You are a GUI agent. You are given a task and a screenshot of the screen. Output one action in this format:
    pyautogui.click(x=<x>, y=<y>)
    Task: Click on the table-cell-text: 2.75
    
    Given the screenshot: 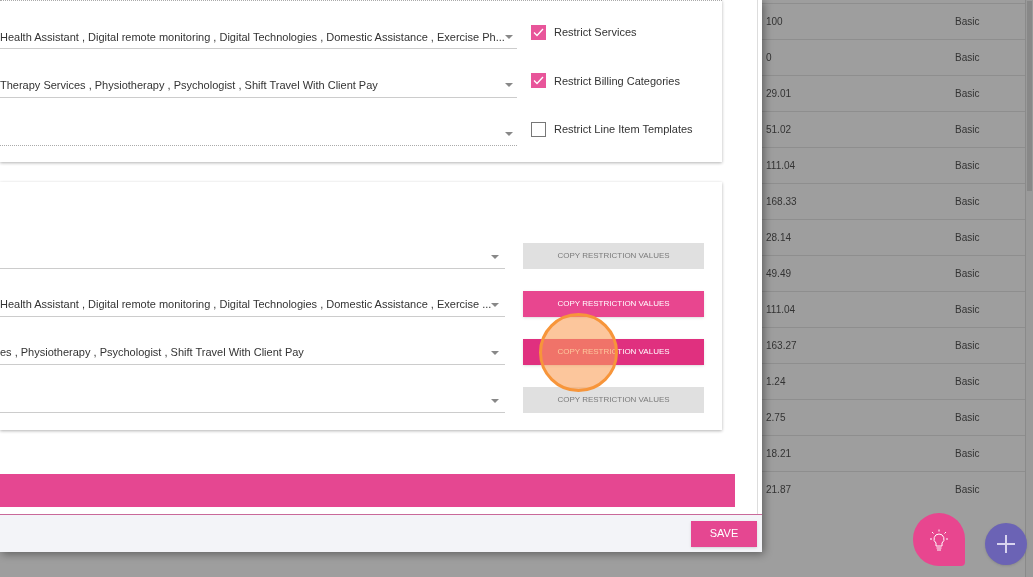 What is the action you would take?
    pyautogui.click(x=776, y=418)
    